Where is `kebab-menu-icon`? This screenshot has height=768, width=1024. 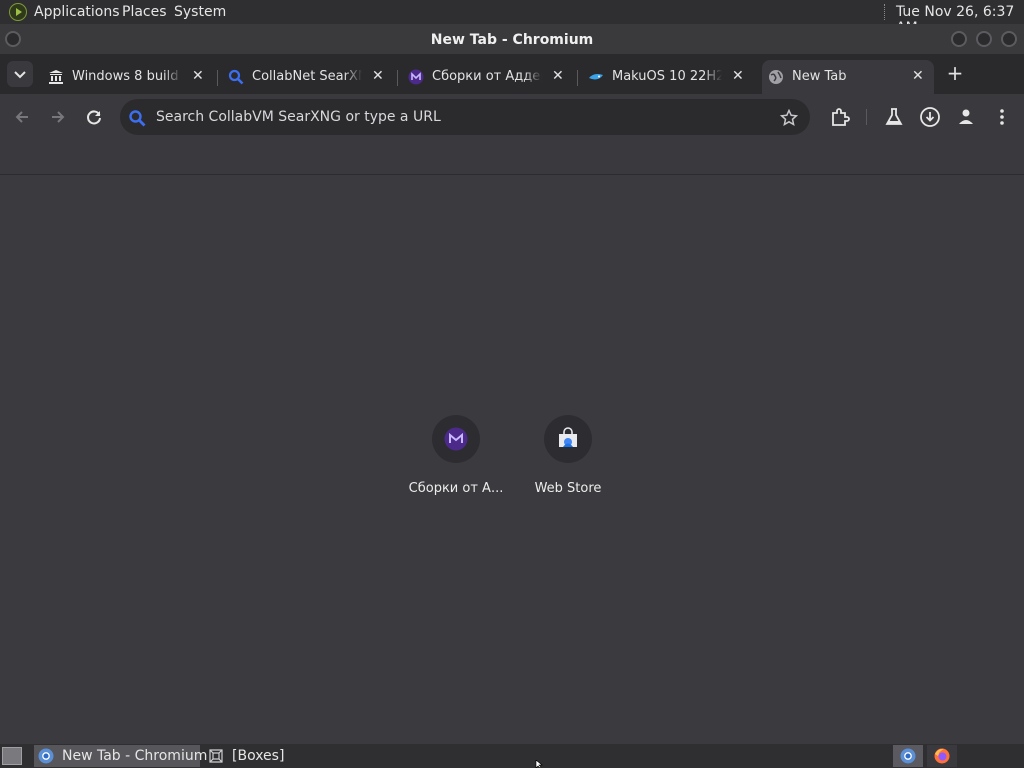 kebab-menu-icon is located at coordinates (1002, 117).